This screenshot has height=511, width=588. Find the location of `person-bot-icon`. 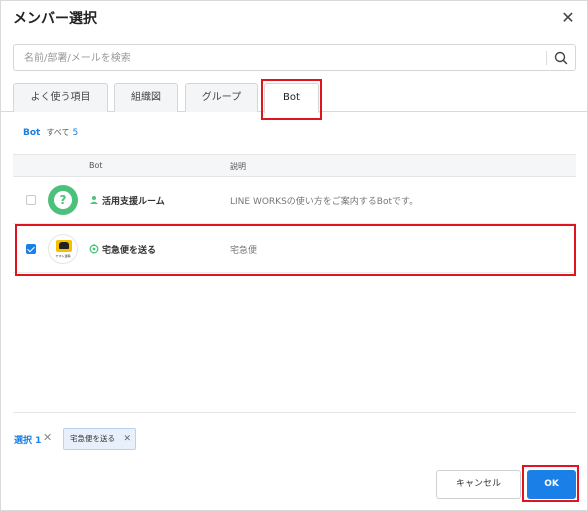

person-bot-icon is located at coordinates (94, 200).